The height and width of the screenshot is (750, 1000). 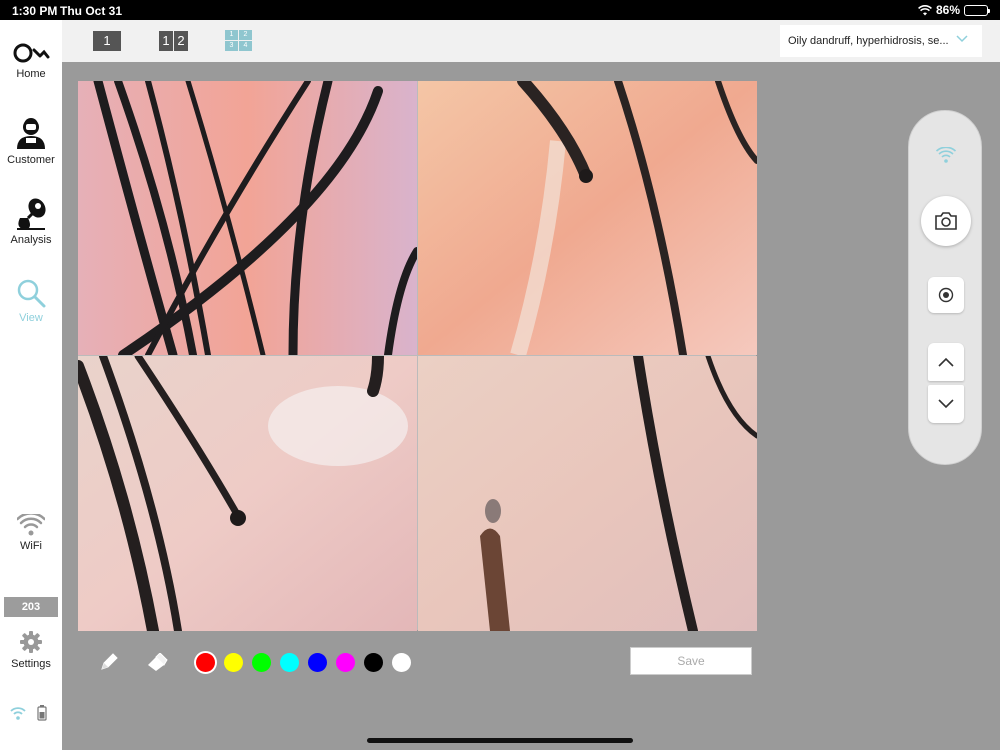 I want to click on status-date: Thu Oct 31, so click(x=91, y=11).